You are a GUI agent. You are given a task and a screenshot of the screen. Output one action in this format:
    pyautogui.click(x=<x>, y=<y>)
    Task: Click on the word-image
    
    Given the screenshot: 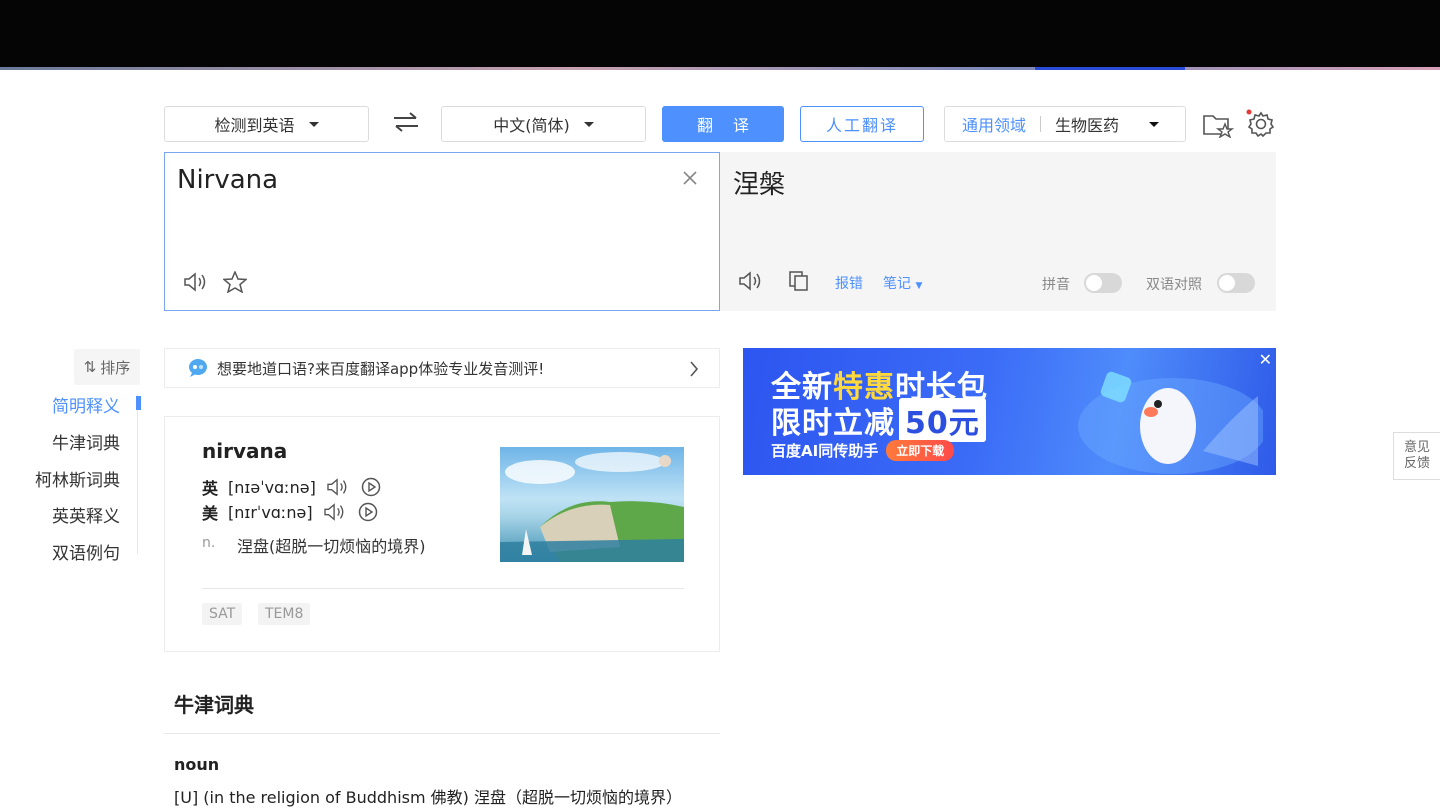 What is the action you would take?
    pyautogui.click(x=592, y=504)
    